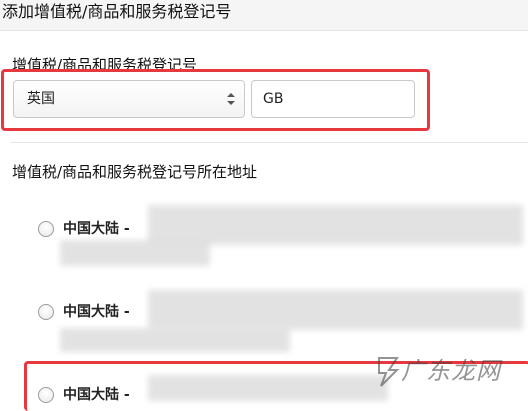 The height and width of the screenshot is (411, 528). Describe the element at coordinates (333, 99) in the screenshot. I see `vat-number-input: GB` at that location.